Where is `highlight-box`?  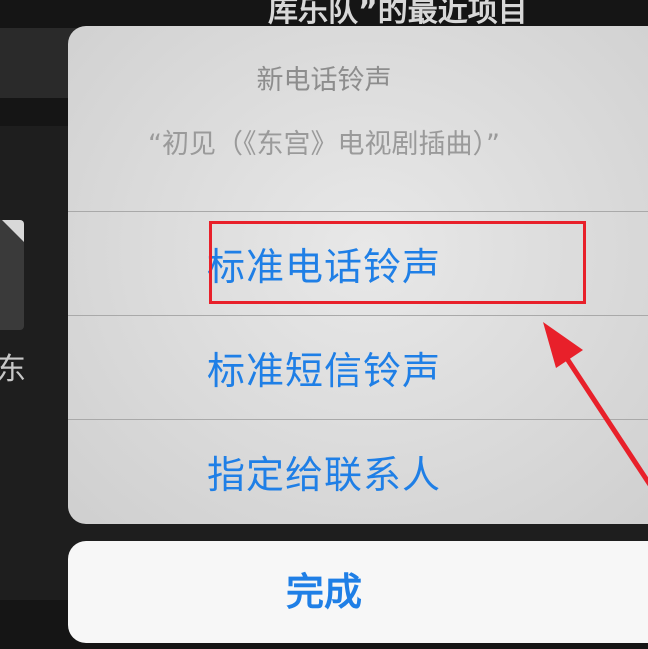
highlight-box is located at coordinates (397, 262).